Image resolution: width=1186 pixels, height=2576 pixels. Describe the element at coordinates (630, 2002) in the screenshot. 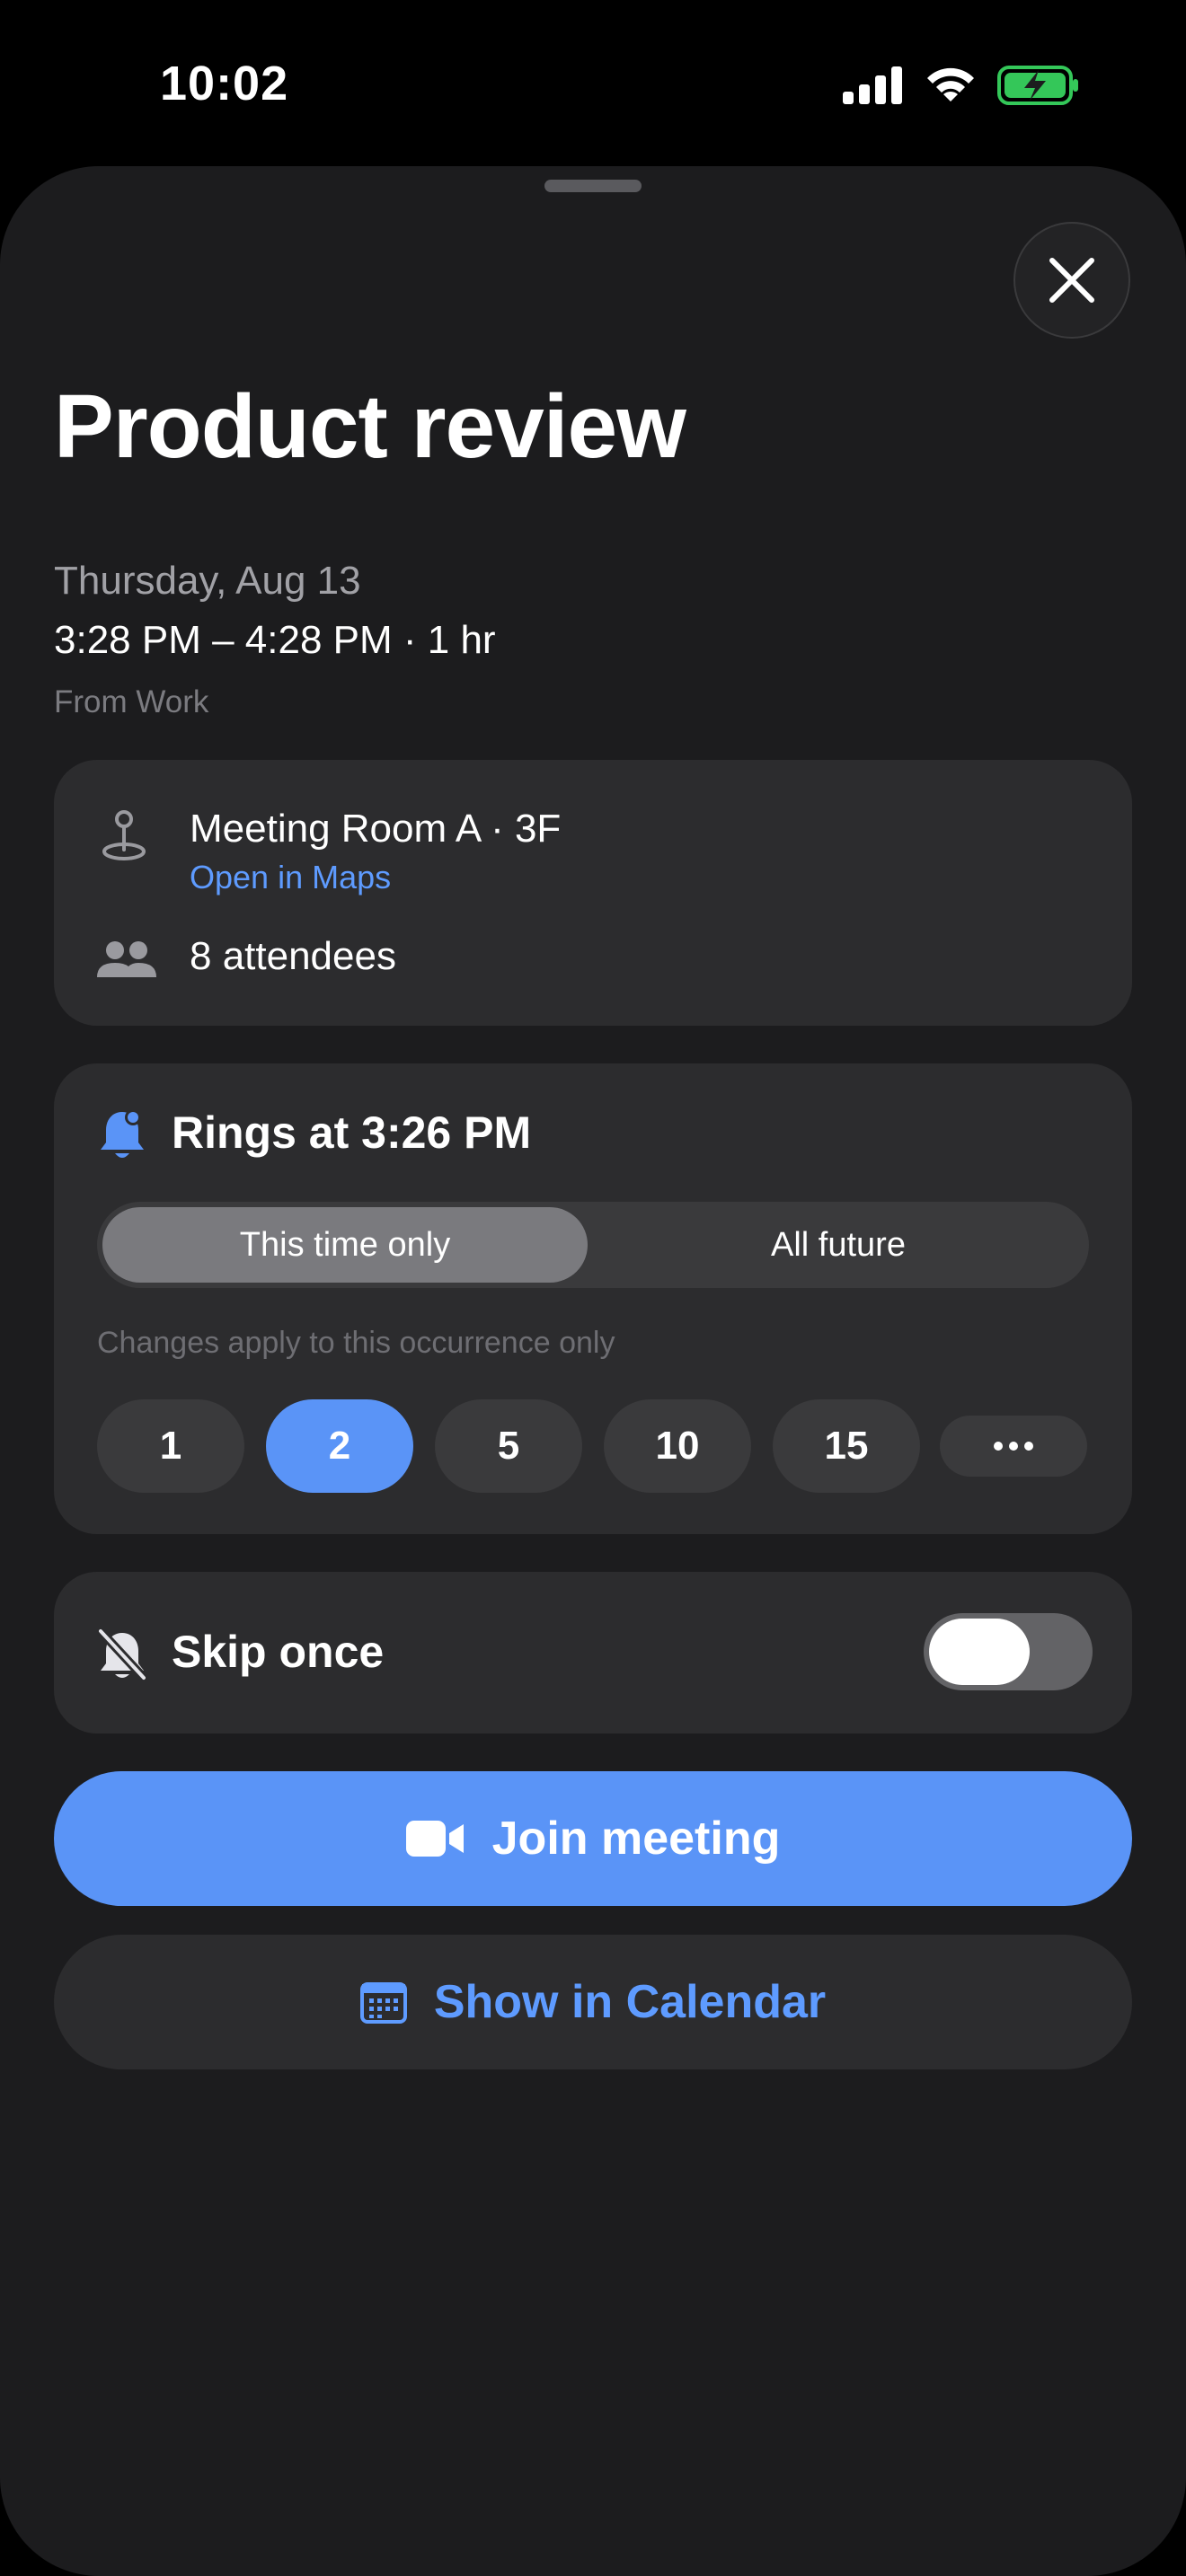

I see `show-in-calendar-label: Show in Calendar` at that location.